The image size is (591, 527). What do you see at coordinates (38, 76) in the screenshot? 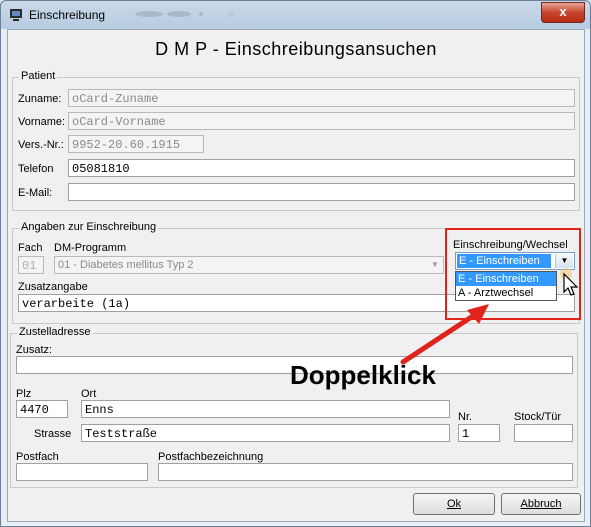
I see `patient-group-title: Patient` at bounding box center [38, 76].